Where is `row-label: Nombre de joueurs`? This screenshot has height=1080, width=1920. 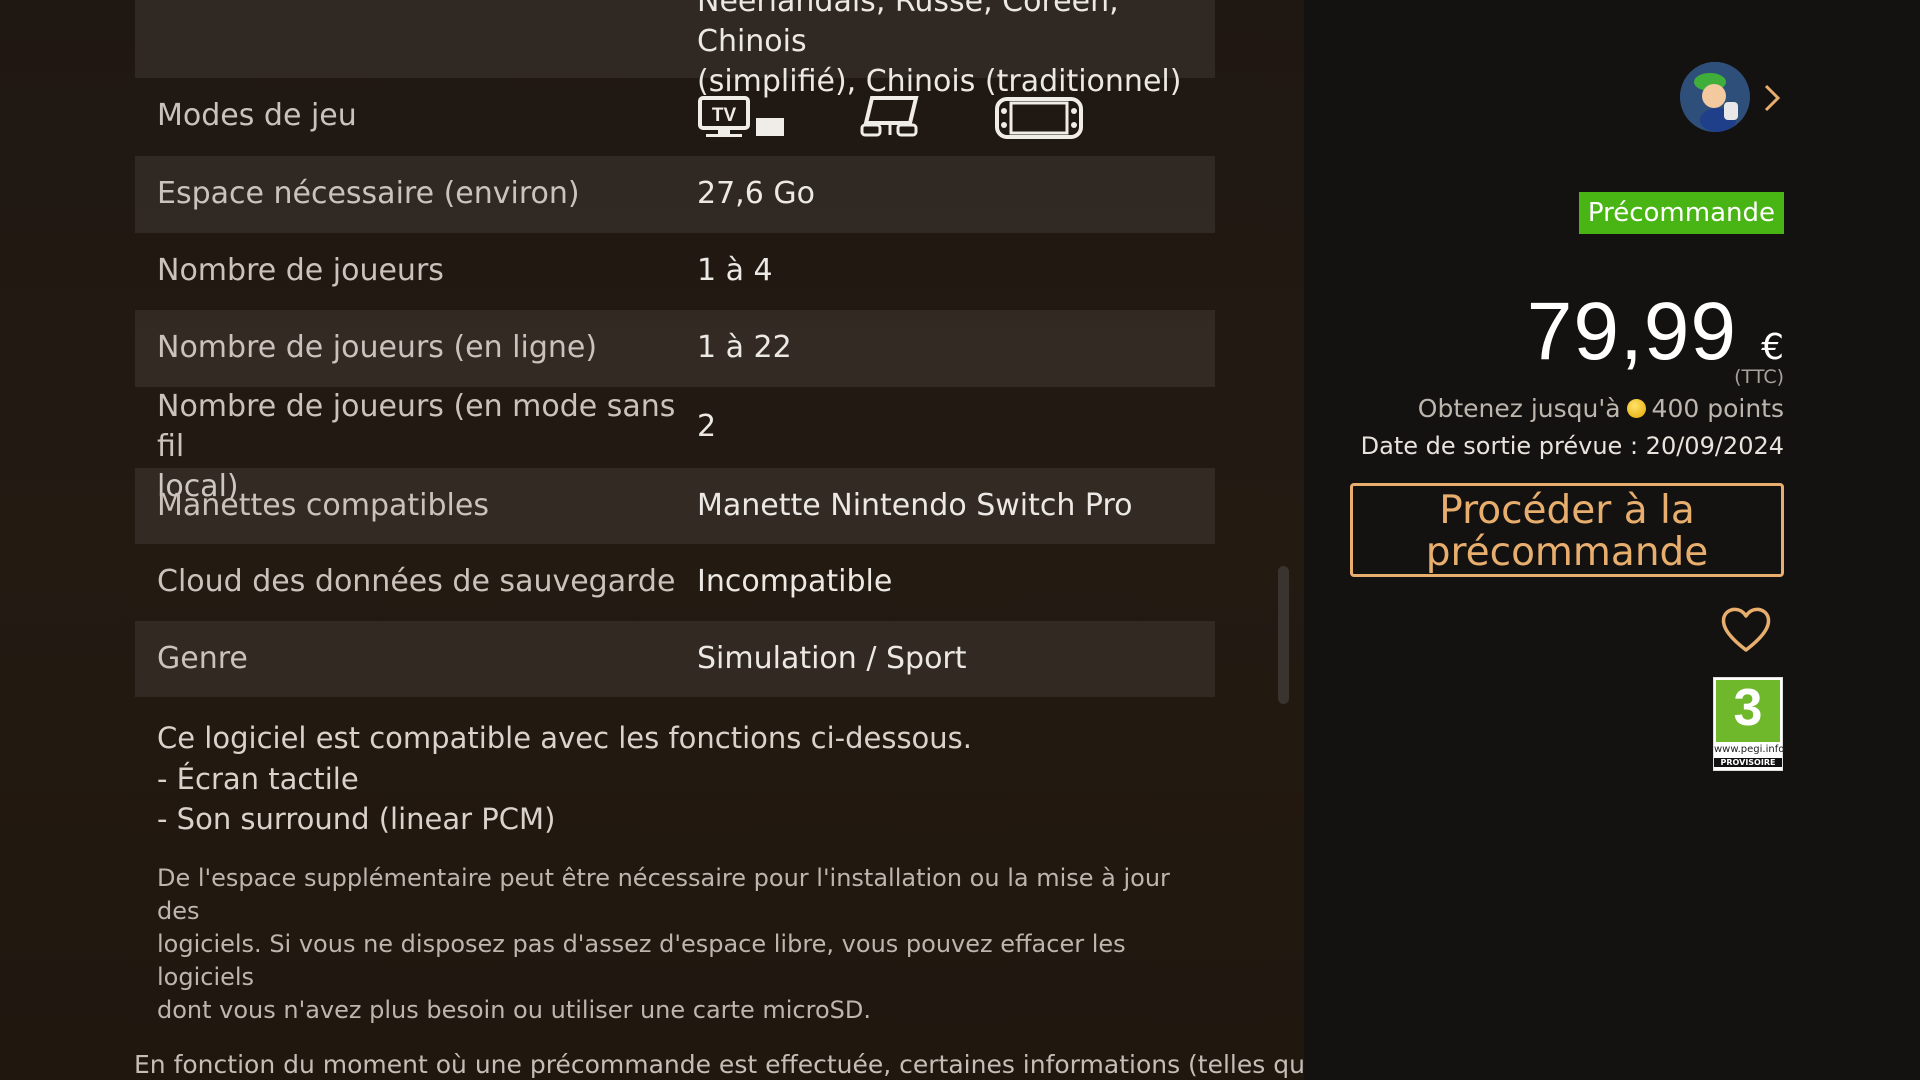 row-label: Nombre de joueurs is located at coordinates (300, 270).